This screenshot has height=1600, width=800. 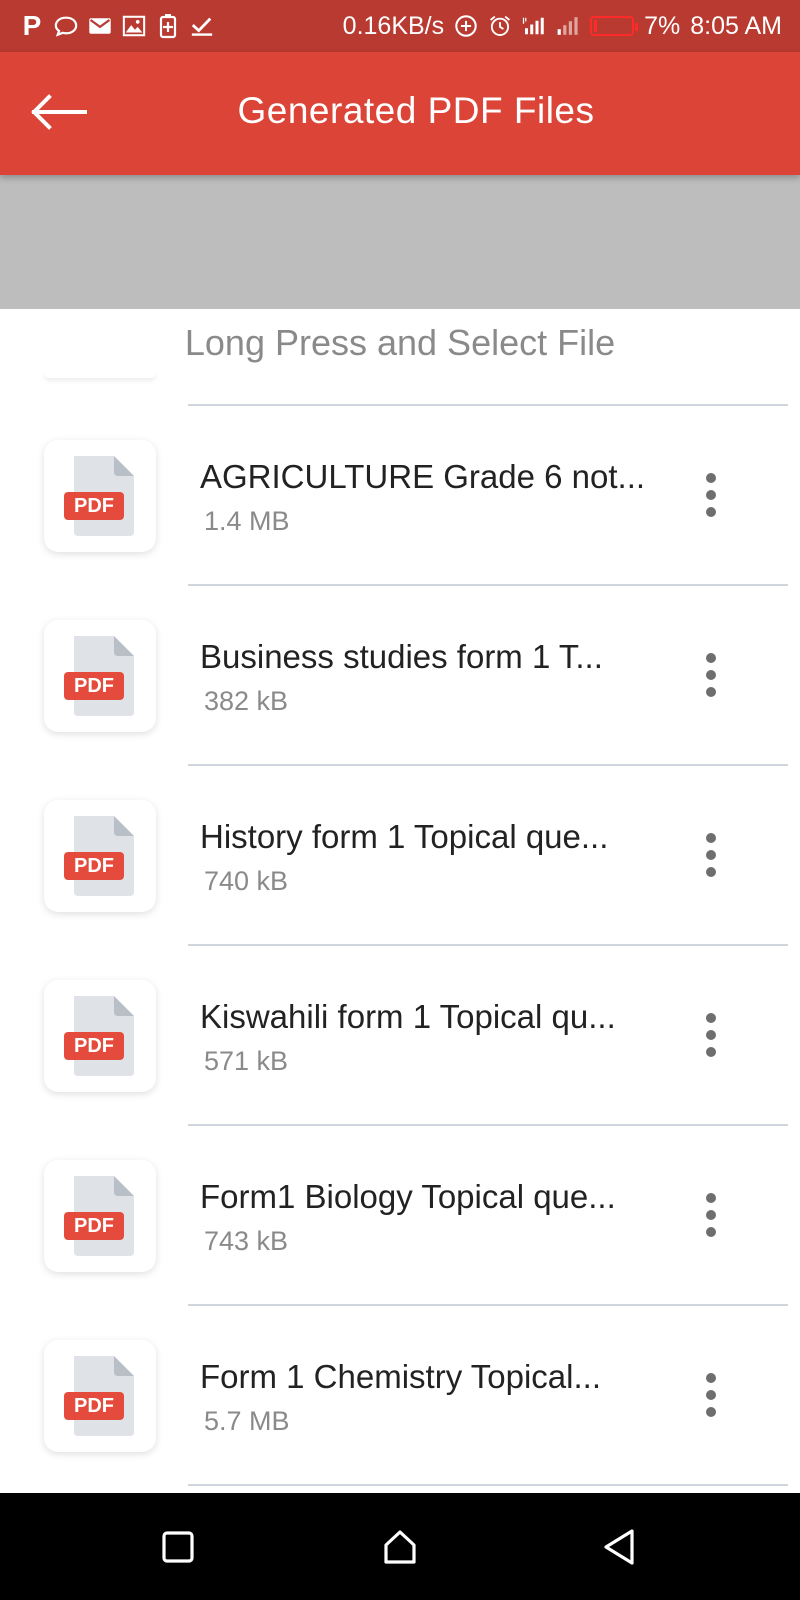 I want to click on image-icon, so click(x=134, y=26).